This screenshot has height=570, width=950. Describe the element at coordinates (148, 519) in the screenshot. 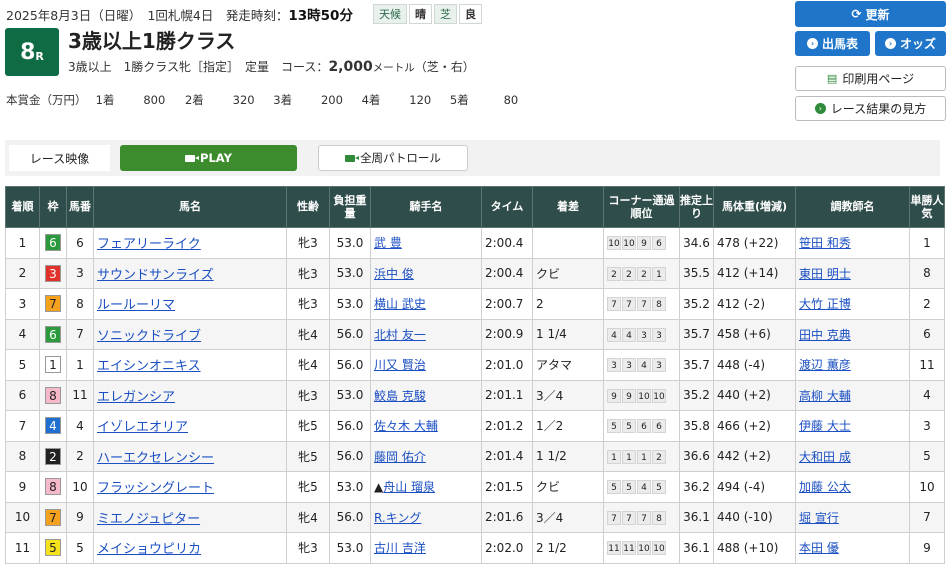

I see `horse-name-link: ミエノジュピター` at that location.